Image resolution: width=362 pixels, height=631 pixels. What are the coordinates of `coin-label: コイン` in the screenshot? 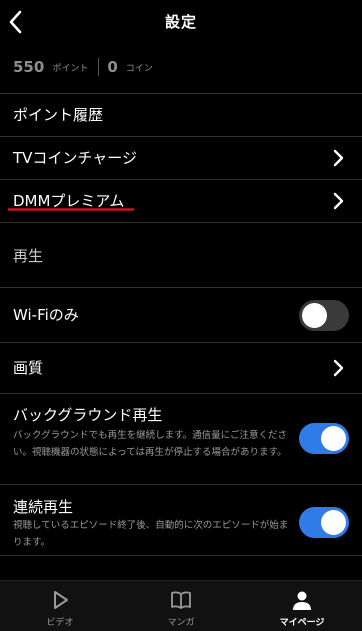 It's located at (139, 68).